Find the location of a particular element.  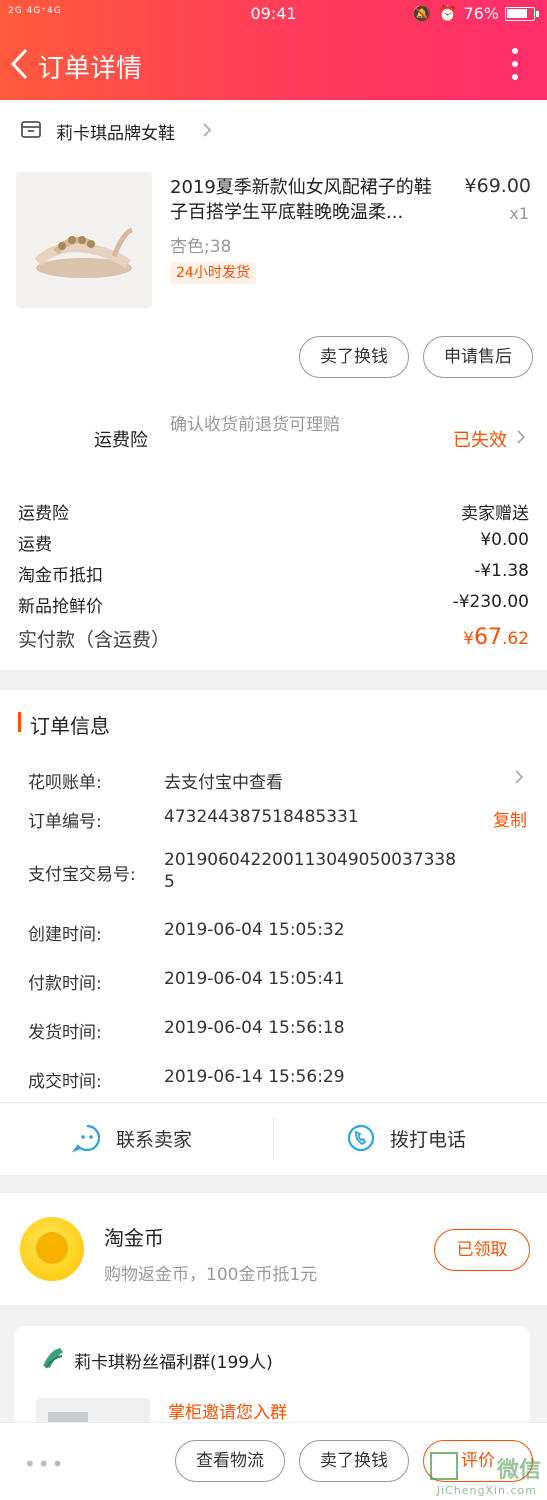

fee-value: -¥230.00 is located at coordinates (490, 602).